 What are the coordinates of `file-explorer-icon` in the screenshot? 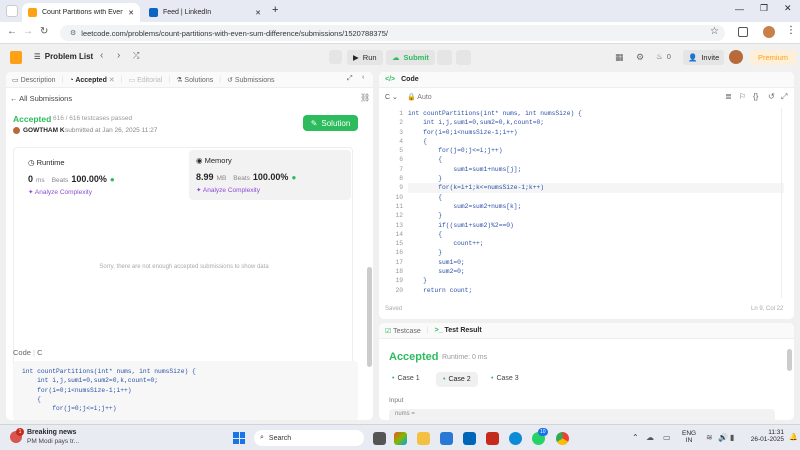 It's located at (423, 438).